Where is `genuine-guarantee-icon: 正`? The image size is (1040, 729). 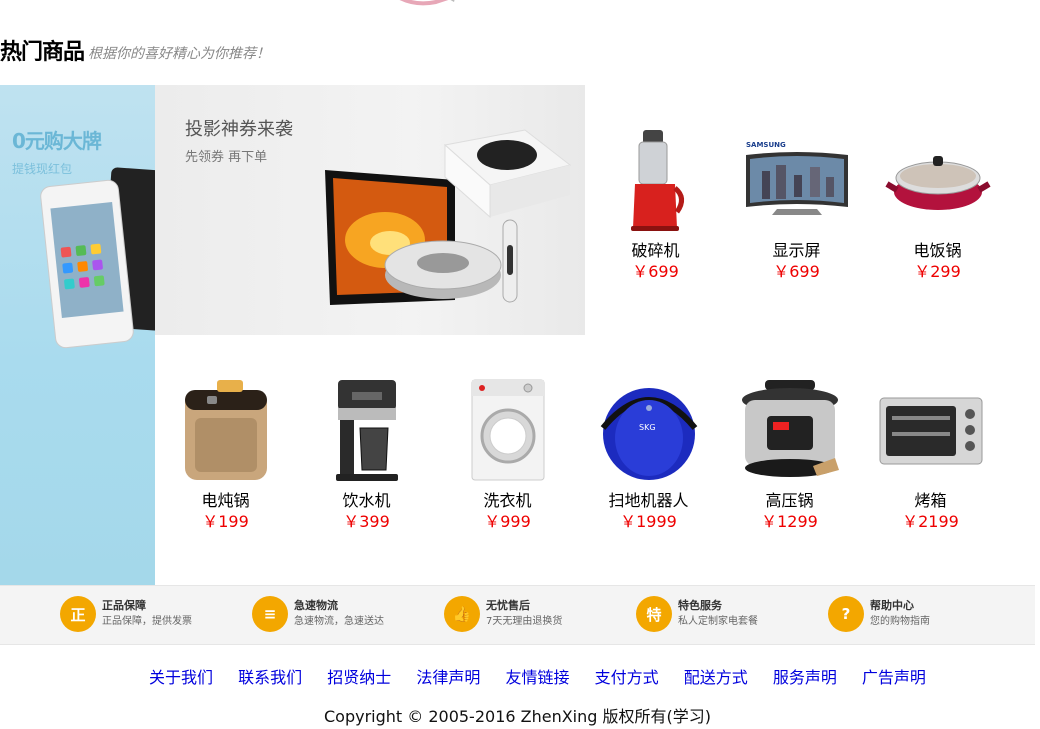
genuine-guarantee-icon: 正 is located at coordinates (78, 614).